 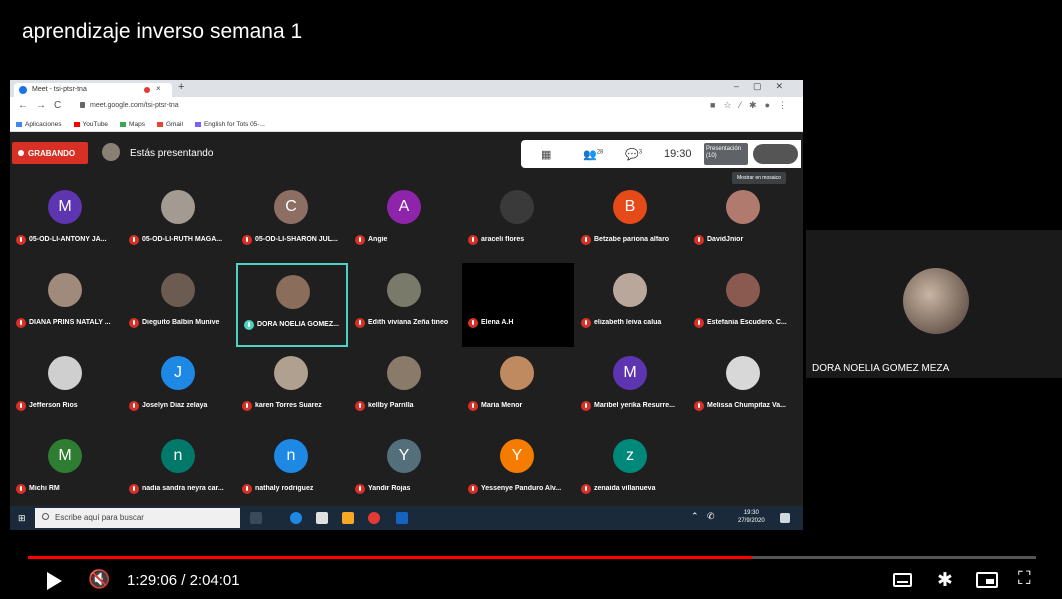 I want to click on participant-tile: DavidJnior, so click(x=744, y=222).